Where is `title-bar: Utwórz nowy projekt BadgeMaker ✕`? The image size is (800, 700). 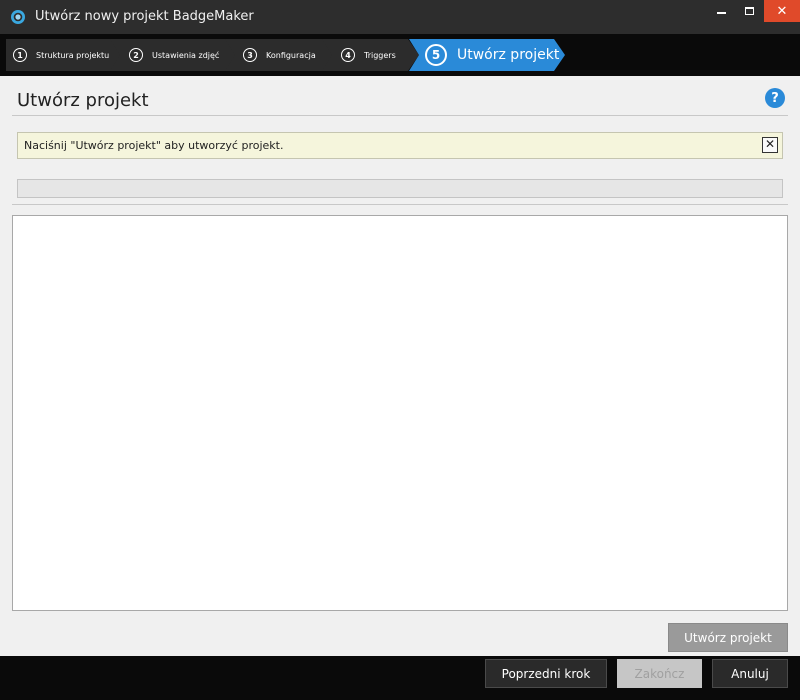
title-bar: Utwórz nowy projekt BadgeMaker ✕ is located at coordinates (400, 17).